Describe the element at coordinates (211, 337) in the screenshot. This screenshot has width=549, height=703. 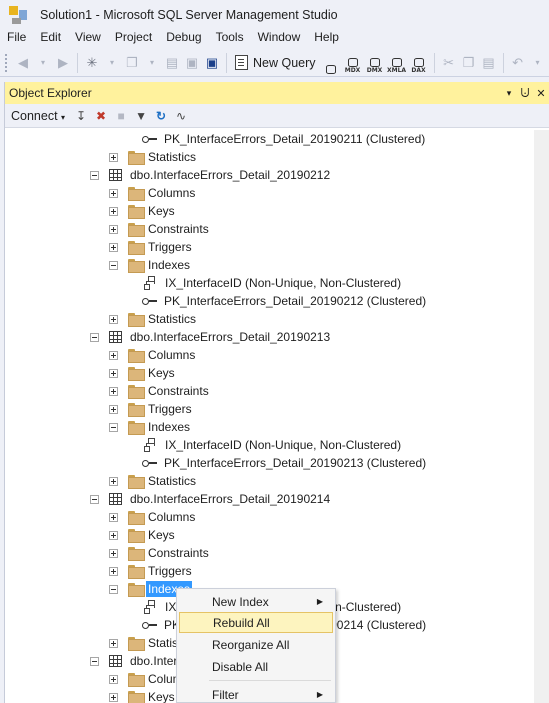
I see `tree-node: dbo.InterfaceErrors_Detail_20190213` at that location.